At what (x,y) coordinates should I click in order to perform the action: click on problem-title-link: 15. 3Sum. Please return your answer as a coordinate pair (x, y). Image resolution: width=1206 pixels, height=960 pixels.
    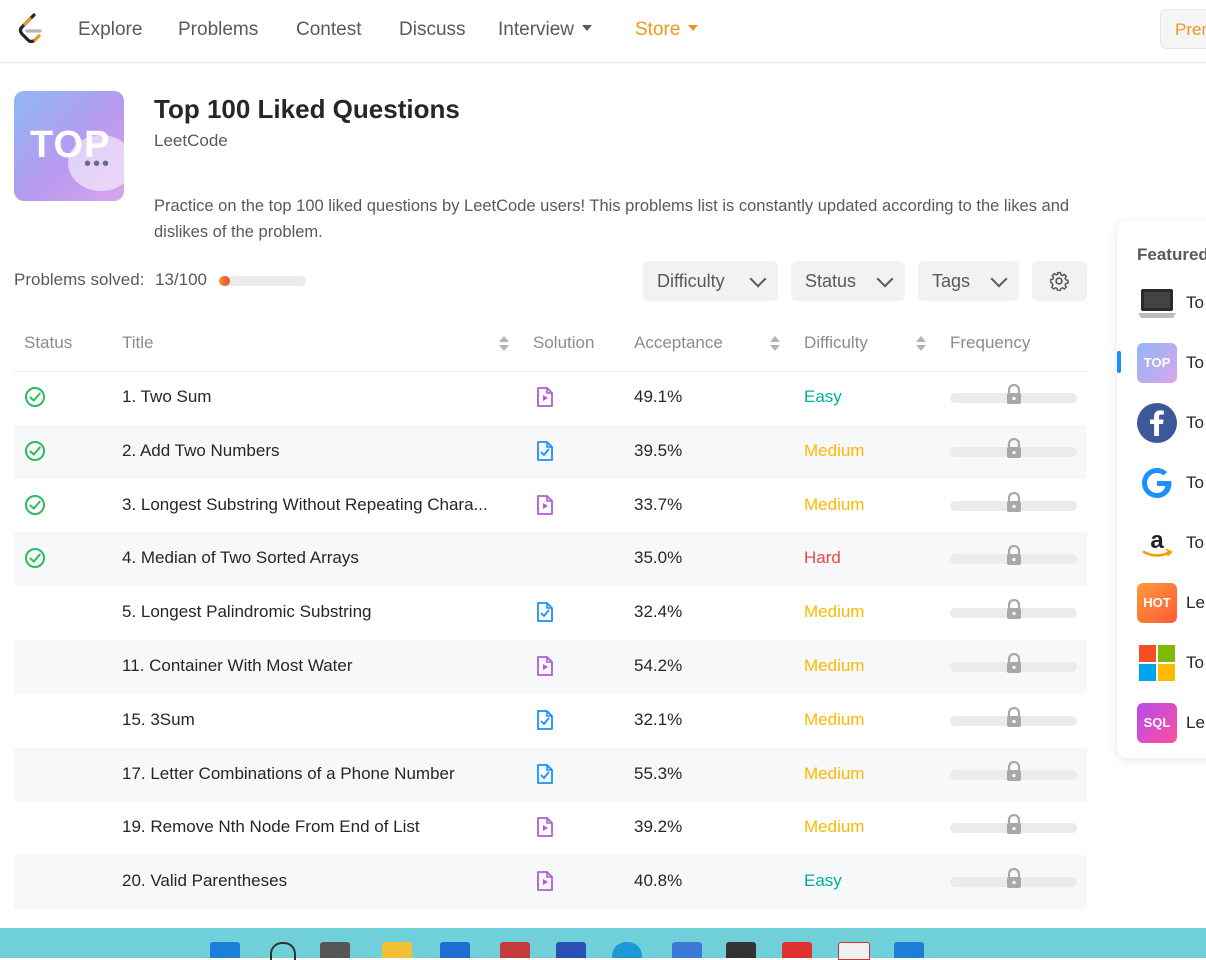
    Looking at the image, I should click on (158, 720).